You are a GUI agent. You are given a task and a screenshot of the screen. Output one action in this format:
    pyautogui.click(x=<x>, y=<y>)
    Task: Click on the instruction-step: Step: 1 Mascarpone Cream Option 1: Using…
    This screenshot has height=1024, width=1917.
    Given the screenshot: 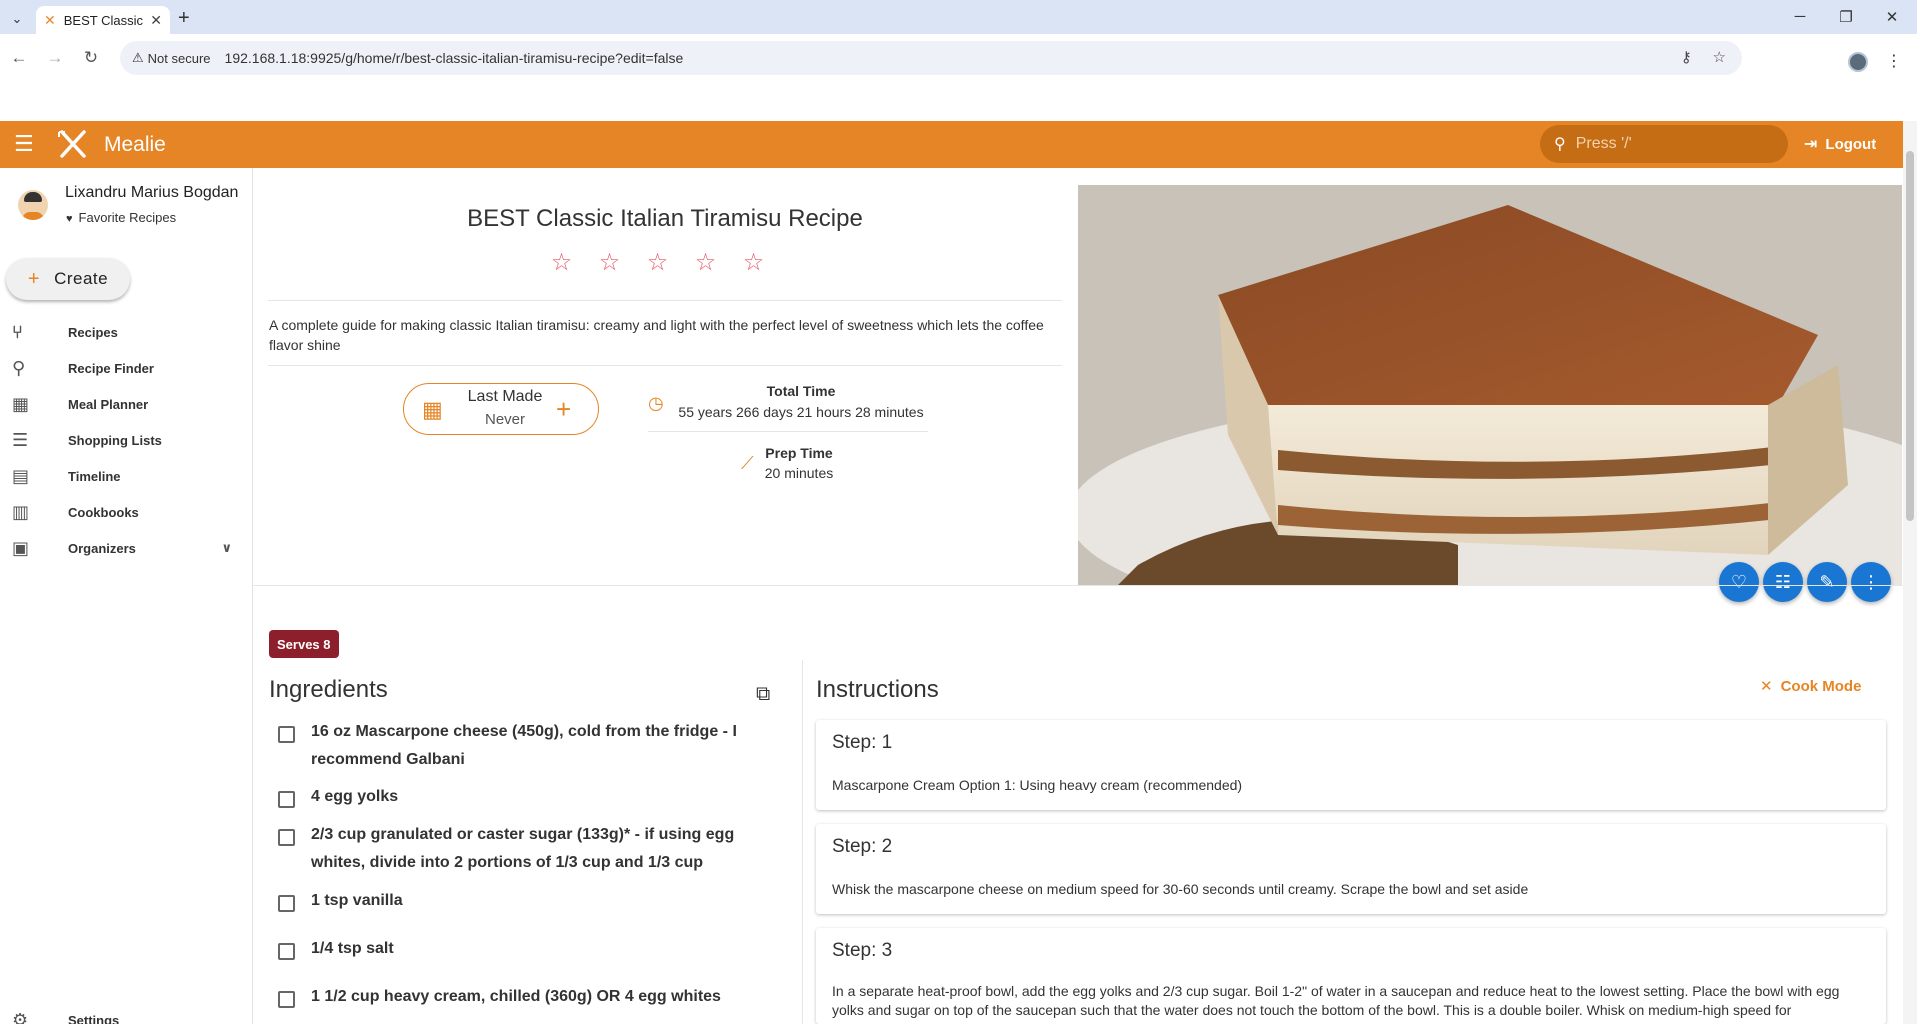 What is the action you would take?
    pyautogui.click(x=1351, y=765)
    